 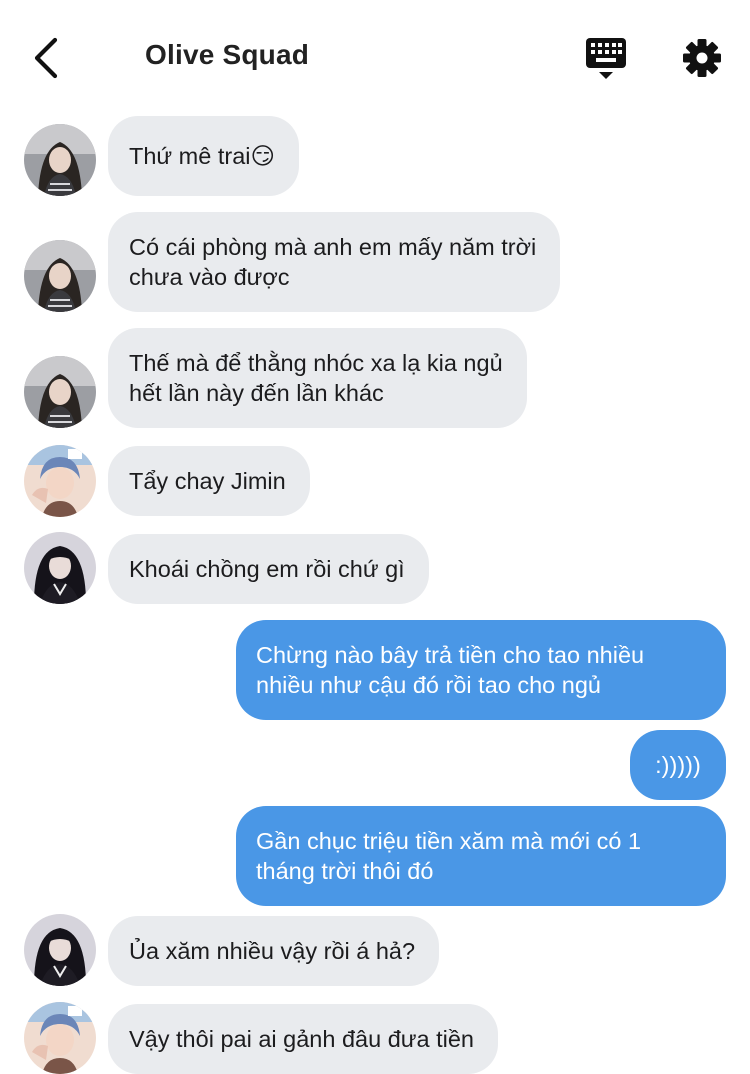 I want to click on message-bubble-outgoing: :))))), so click(x=678, y=765).